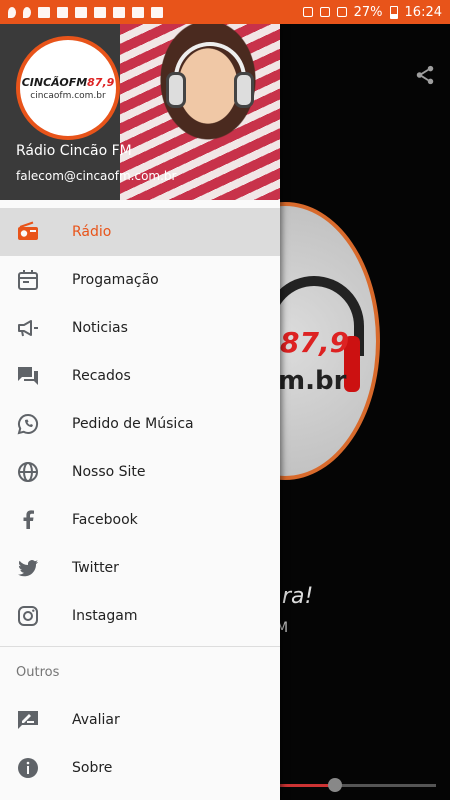 Image resolution: width=450 pixels, height=800 pixels. I want to click on calendar-icon, so click(28, 280).